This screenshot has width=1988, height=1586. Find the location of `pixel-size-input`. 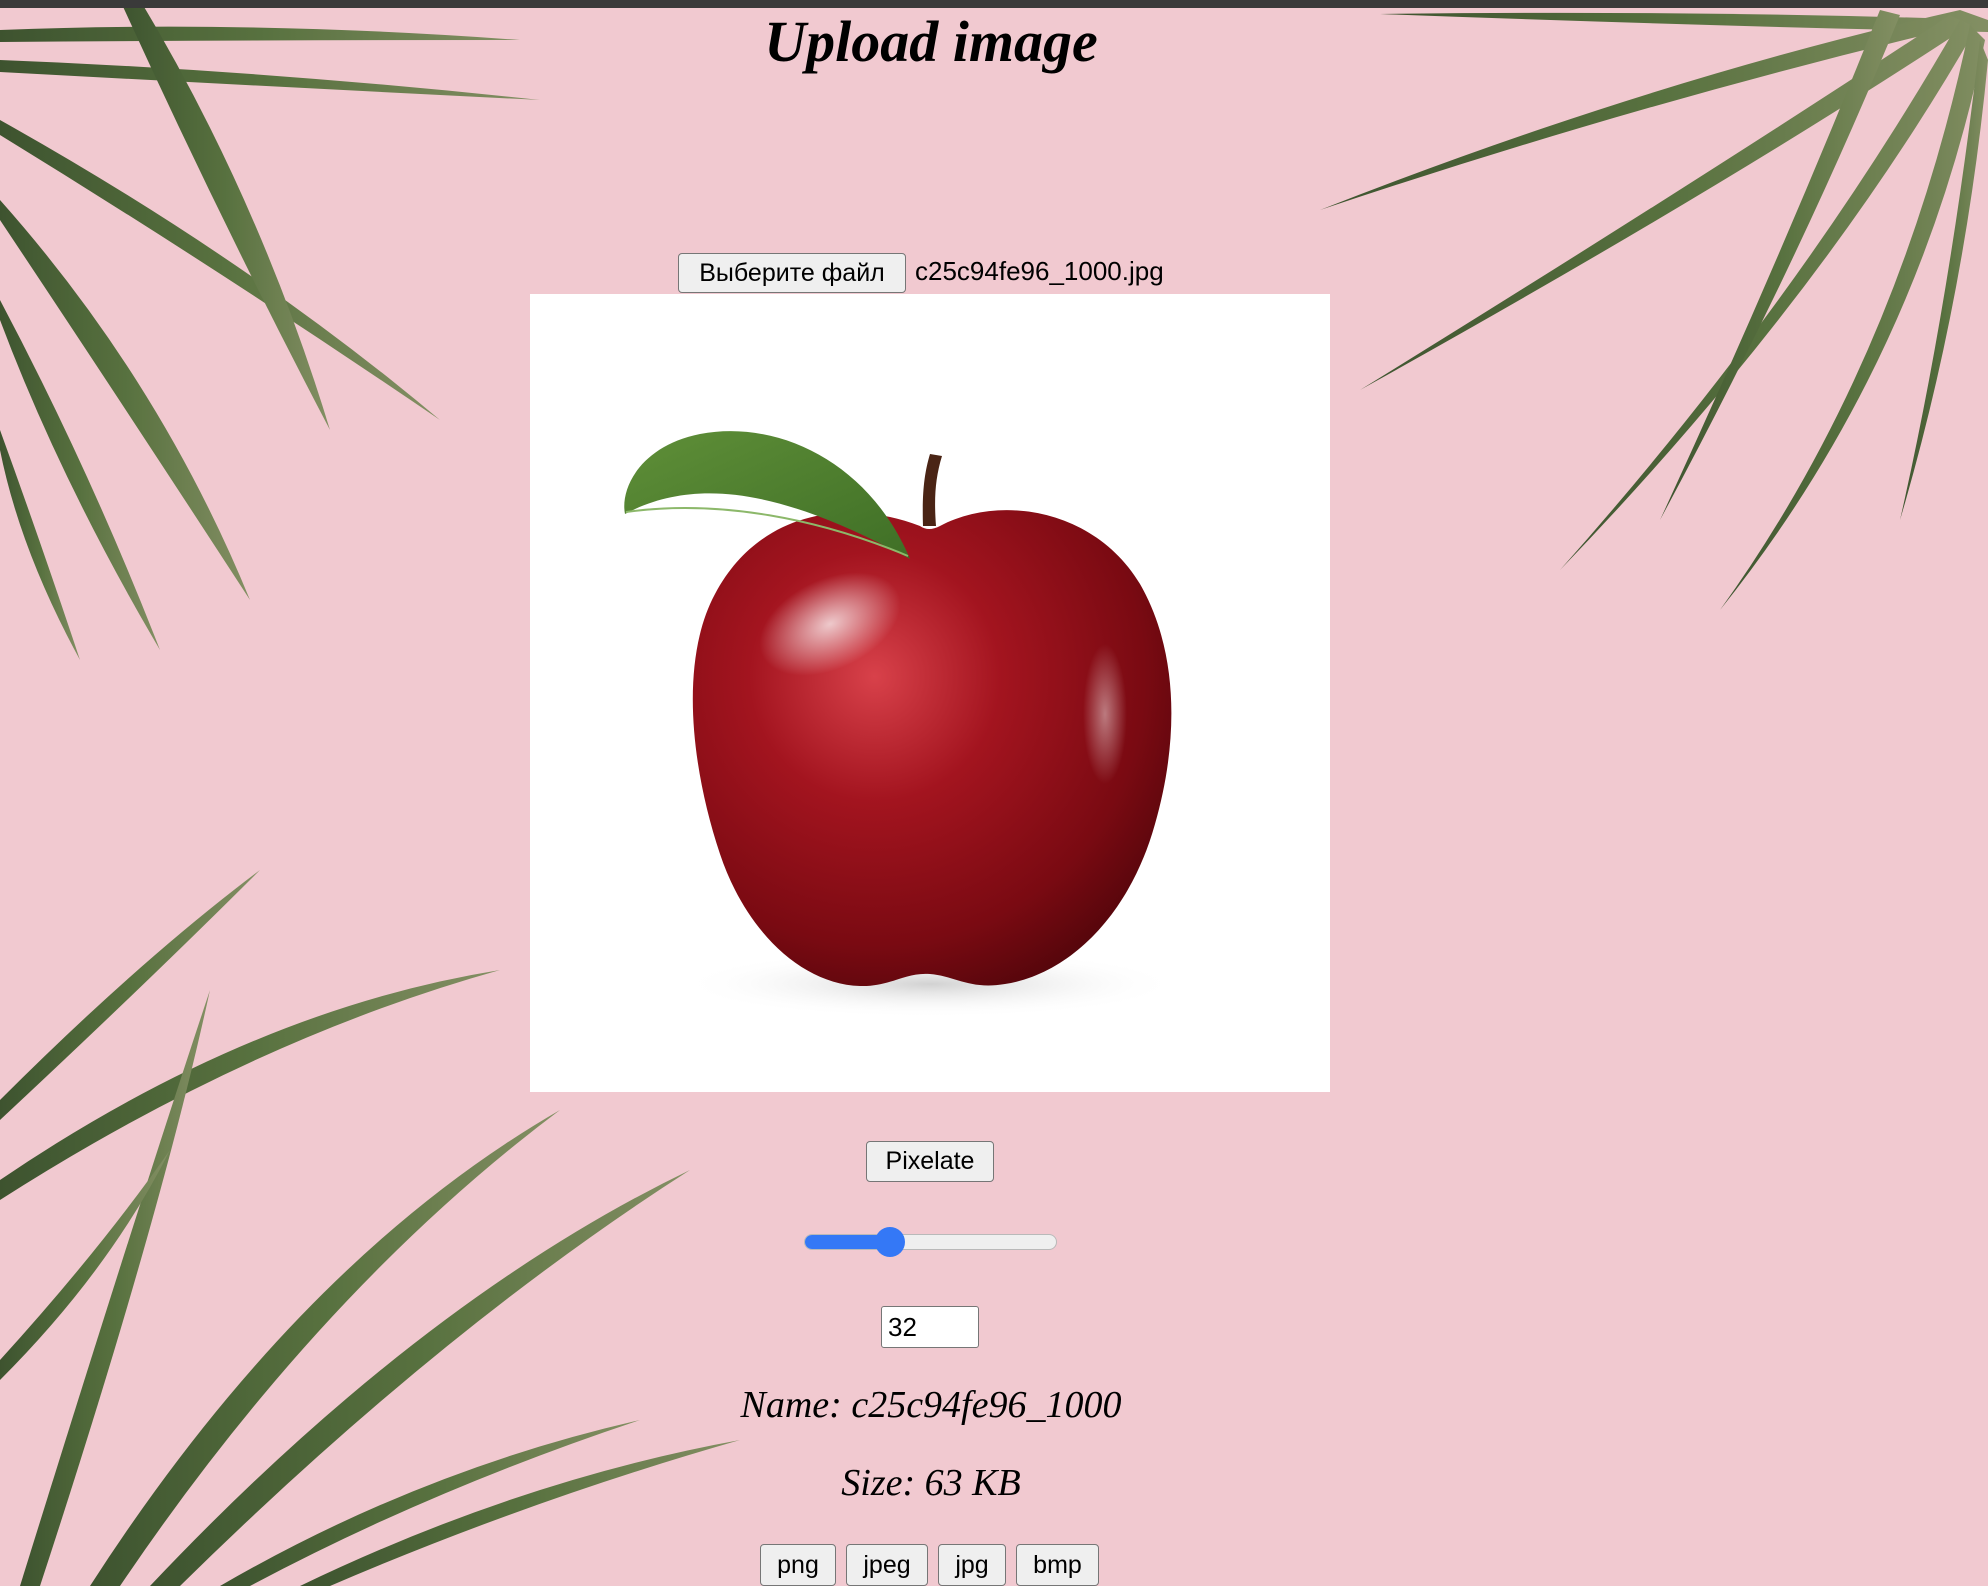

pixel-size-input is located at coordinates (930, 1327).